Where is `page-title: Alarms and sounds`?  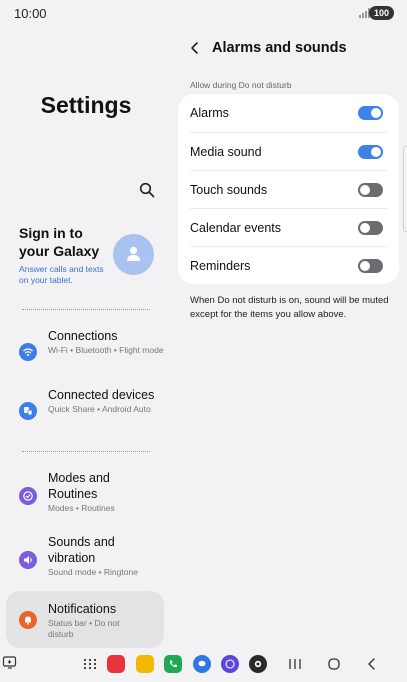
page-title: Alarms and sounds is located at coordinates (279, 48).